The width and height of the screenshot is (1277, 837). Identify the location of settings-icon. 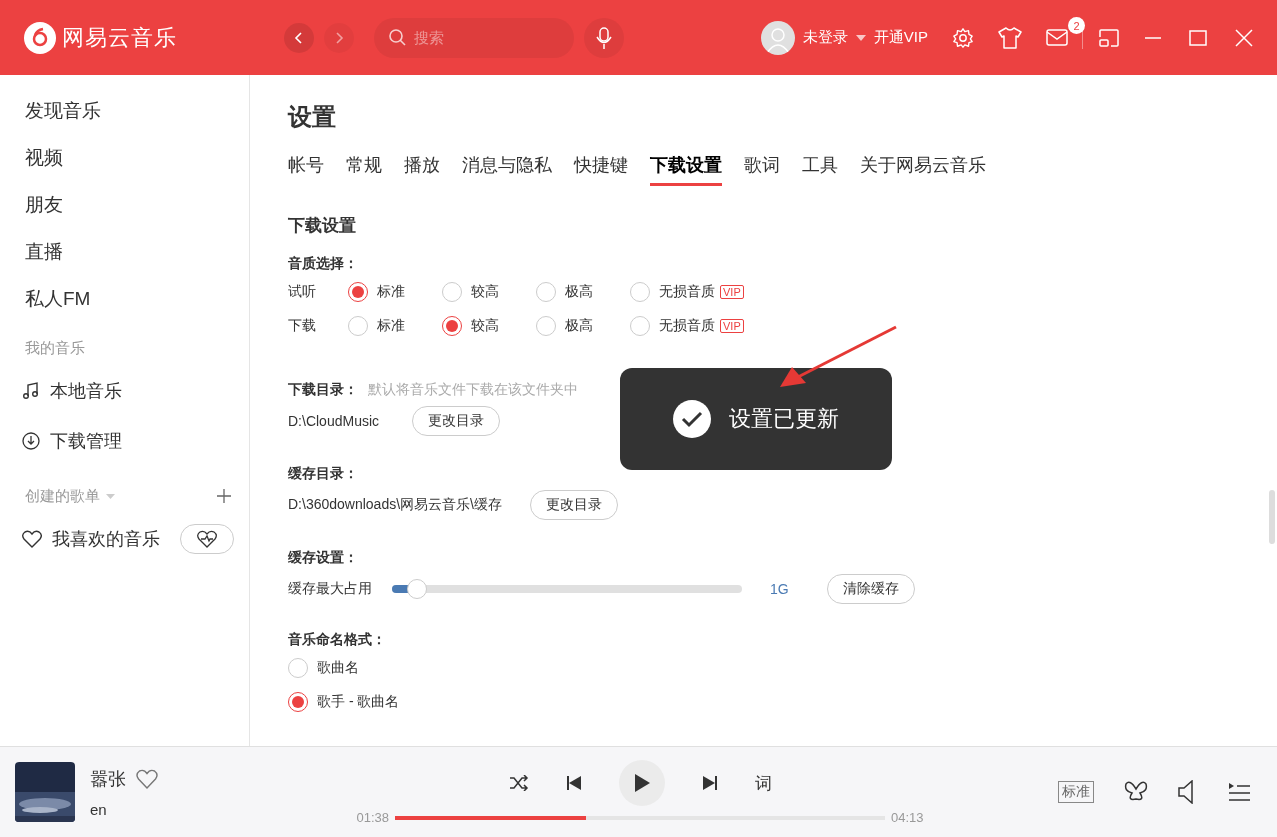
(963, 37).